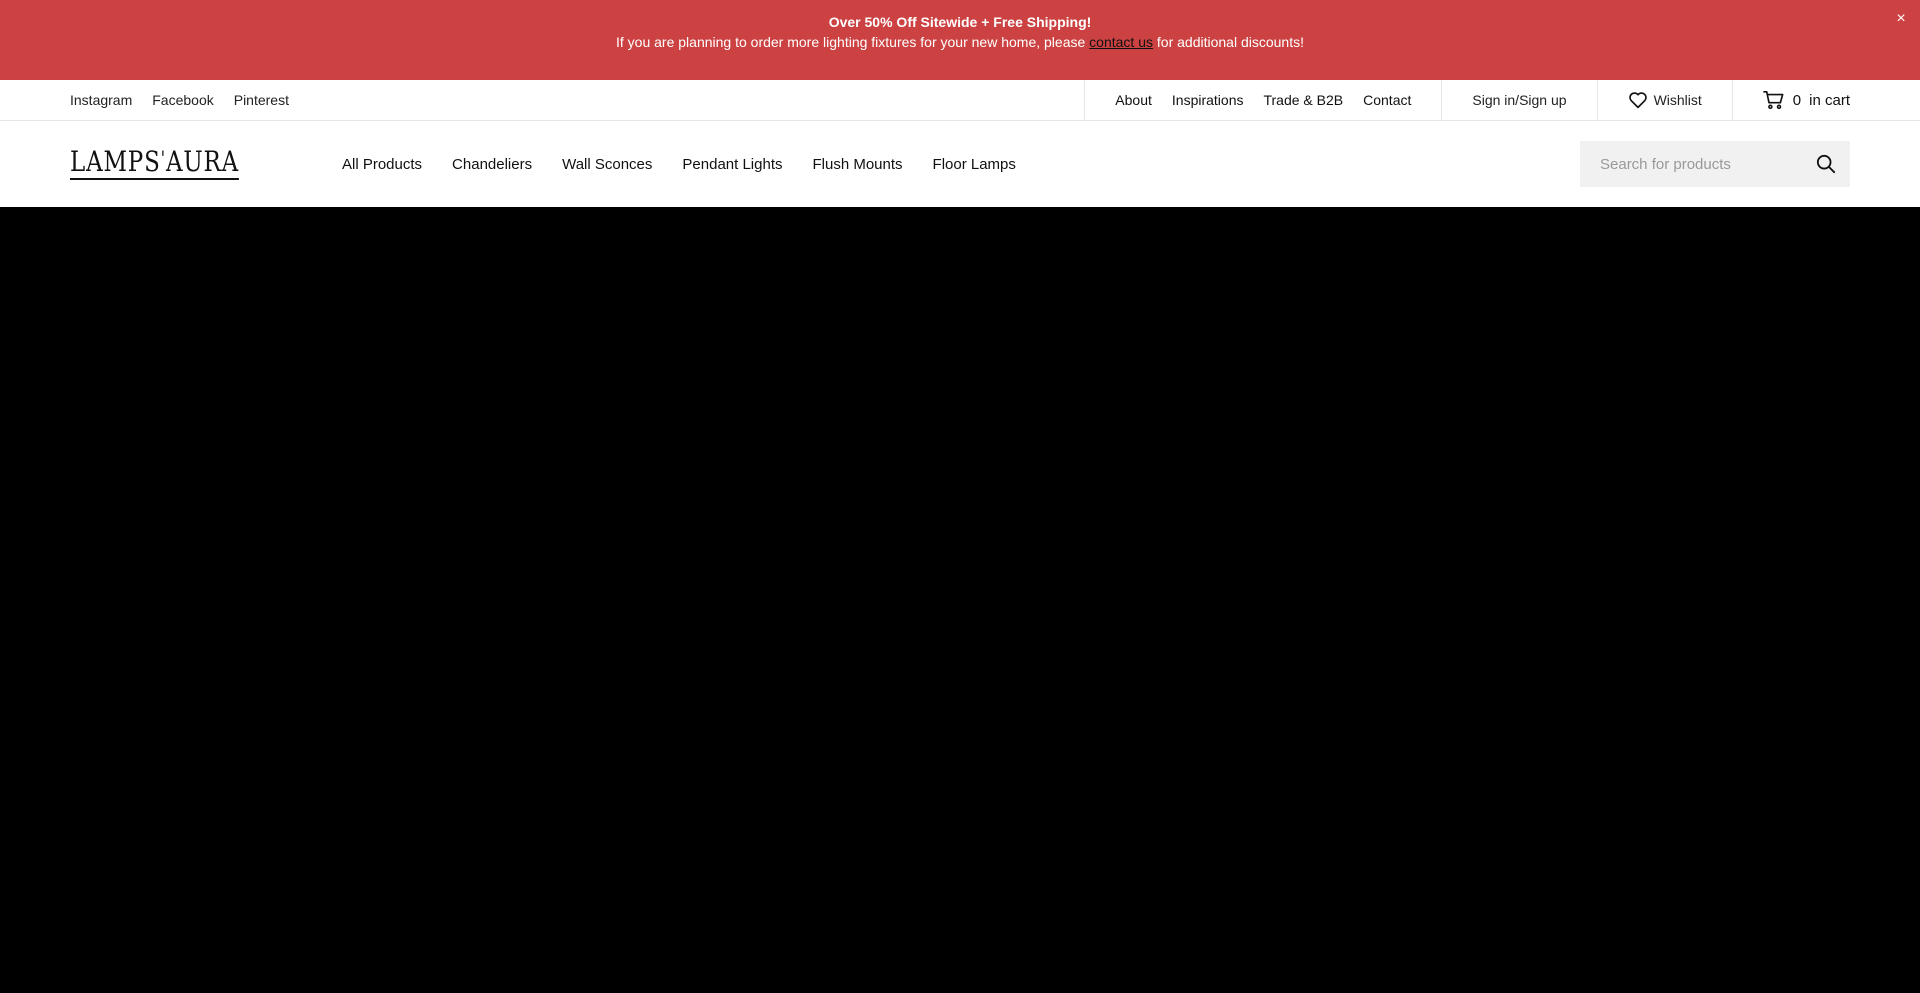 The width and height of the screenshot is (1920, 993). Describe the element at coordinates (492, 164) in the screenshot. I see `nav-chandeliers: Chandeliers` at that location.